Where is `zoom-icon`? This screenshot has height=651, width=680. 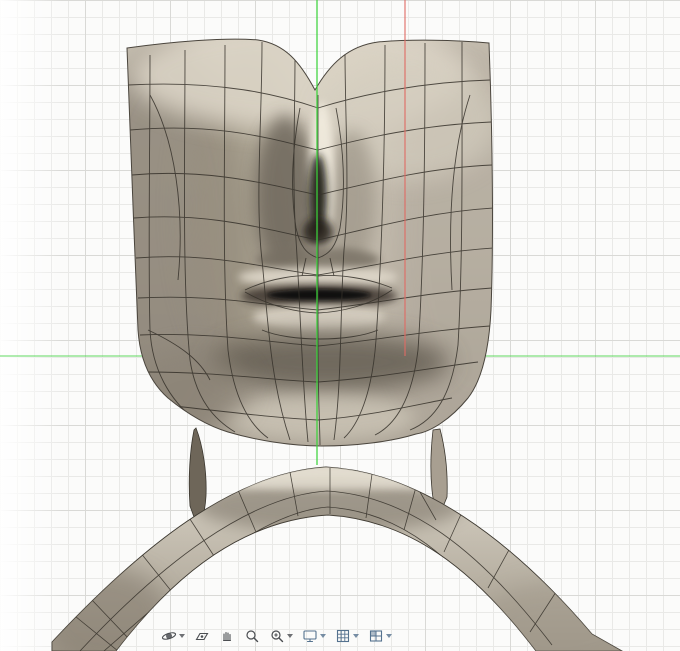 zoom-icon is located at coordinates (252, 636).